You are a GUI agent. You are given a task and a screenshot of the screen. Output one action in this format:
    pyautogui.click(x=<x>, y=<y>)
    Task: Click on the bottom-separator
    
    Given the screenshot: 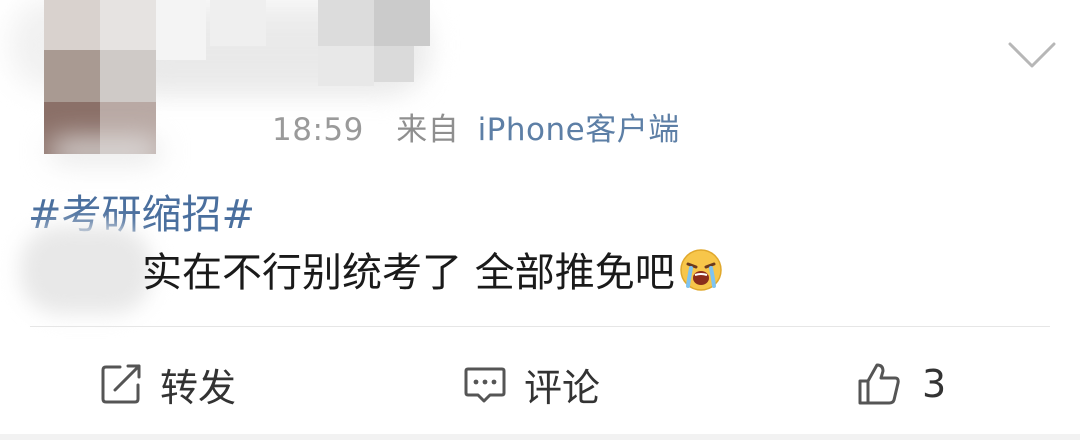 What is the action you would take?
    pyautogui.click(x=540, y=437)
    